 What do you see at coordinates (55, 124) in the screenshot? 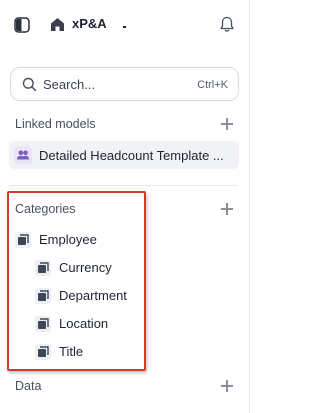
I see `linked-models-heading: Linked models` at bounding box center [55, 124].